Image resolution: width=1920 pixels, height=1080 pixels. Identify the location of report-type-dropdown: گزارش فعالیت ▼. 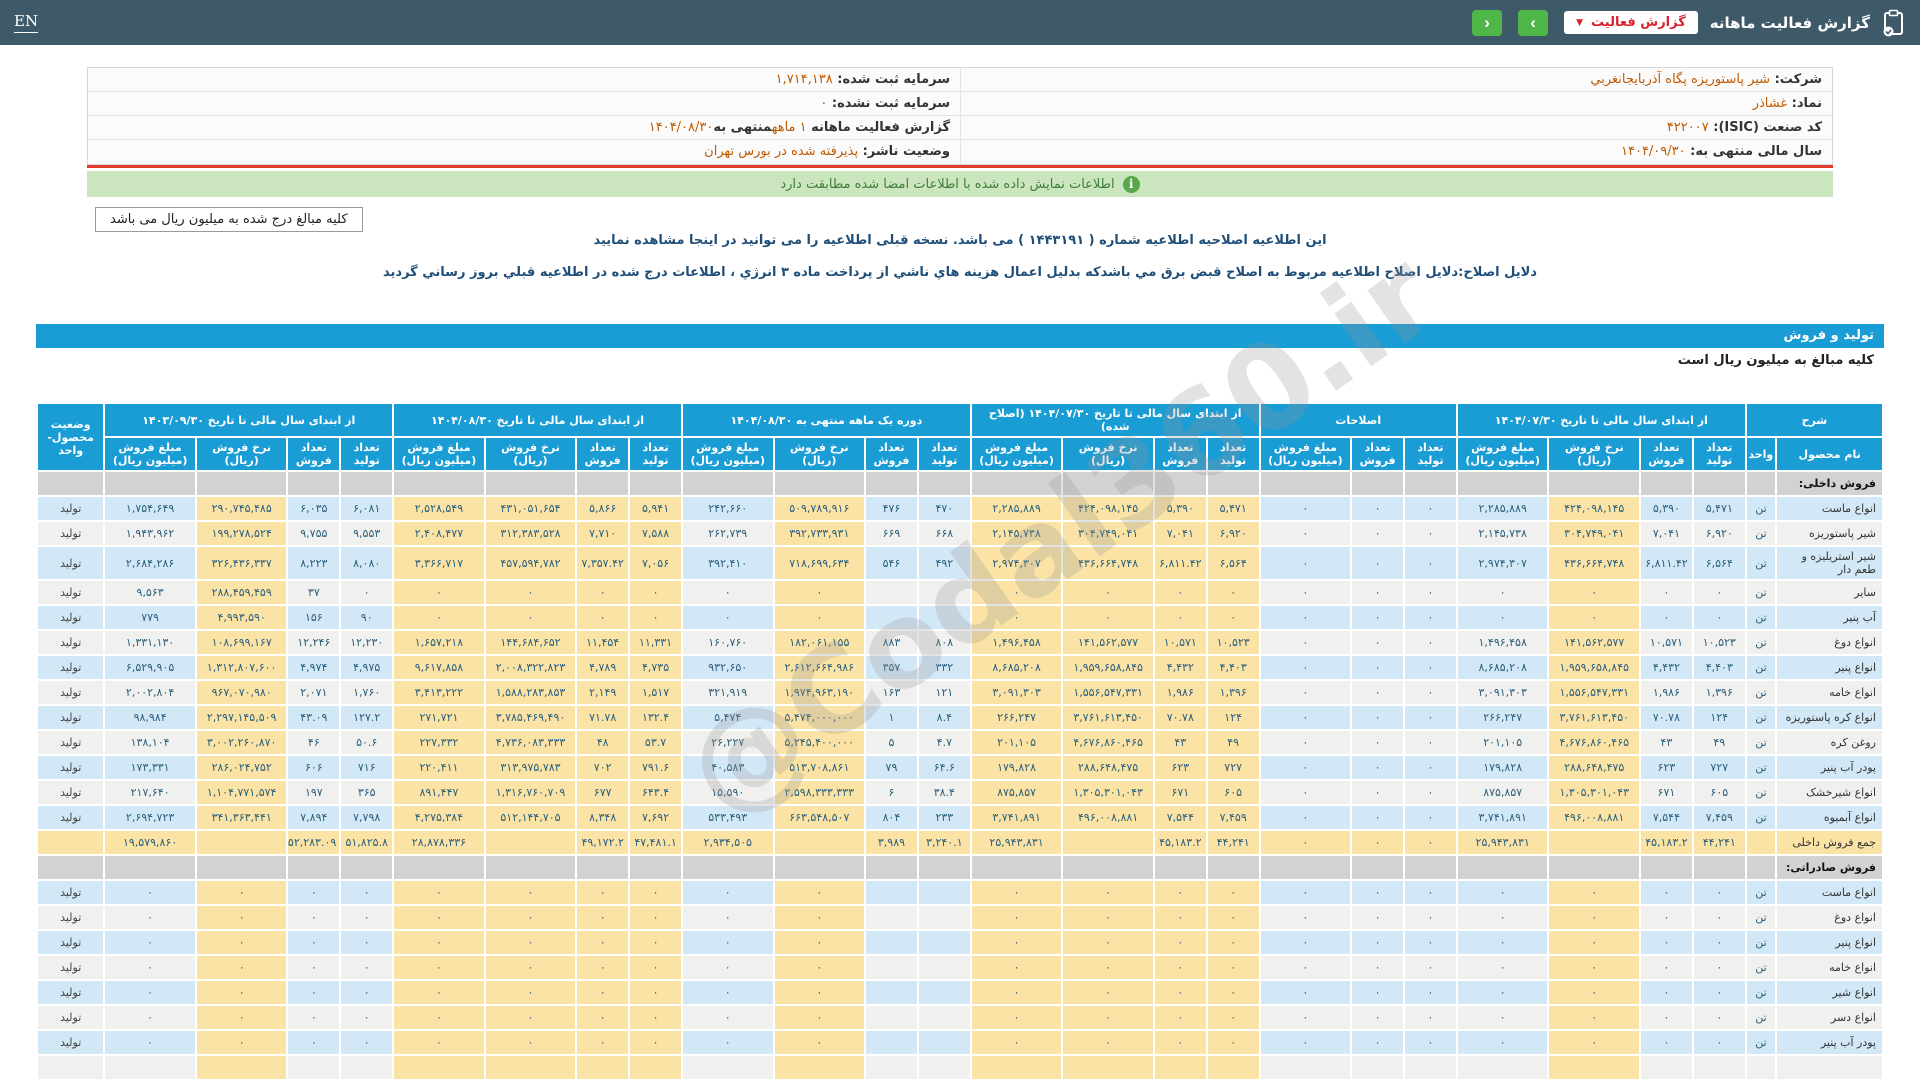
(1631, 22).